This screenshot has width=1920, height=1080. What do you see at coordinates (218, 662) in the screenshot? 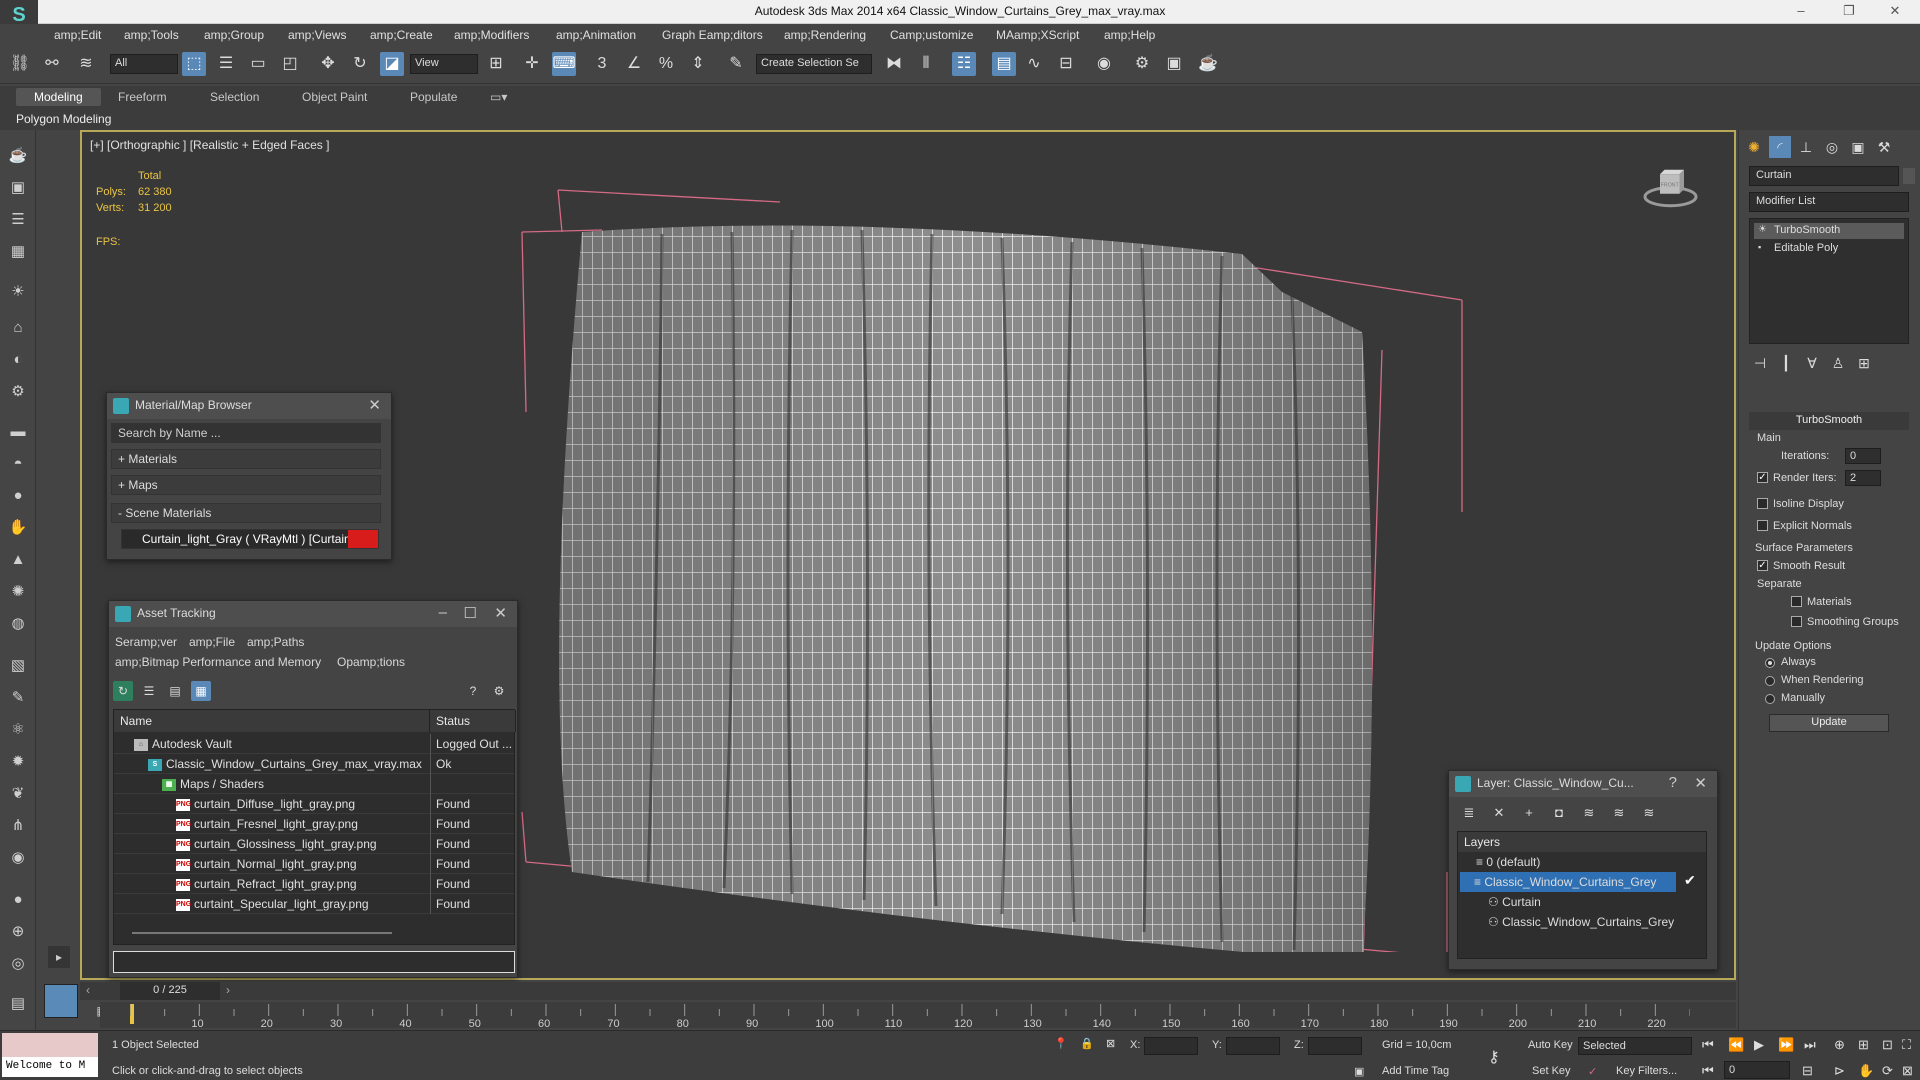
I see `menu-bitmap-performance: amp;Bitmap Performance and Memory` at bounding box center [218, 662].